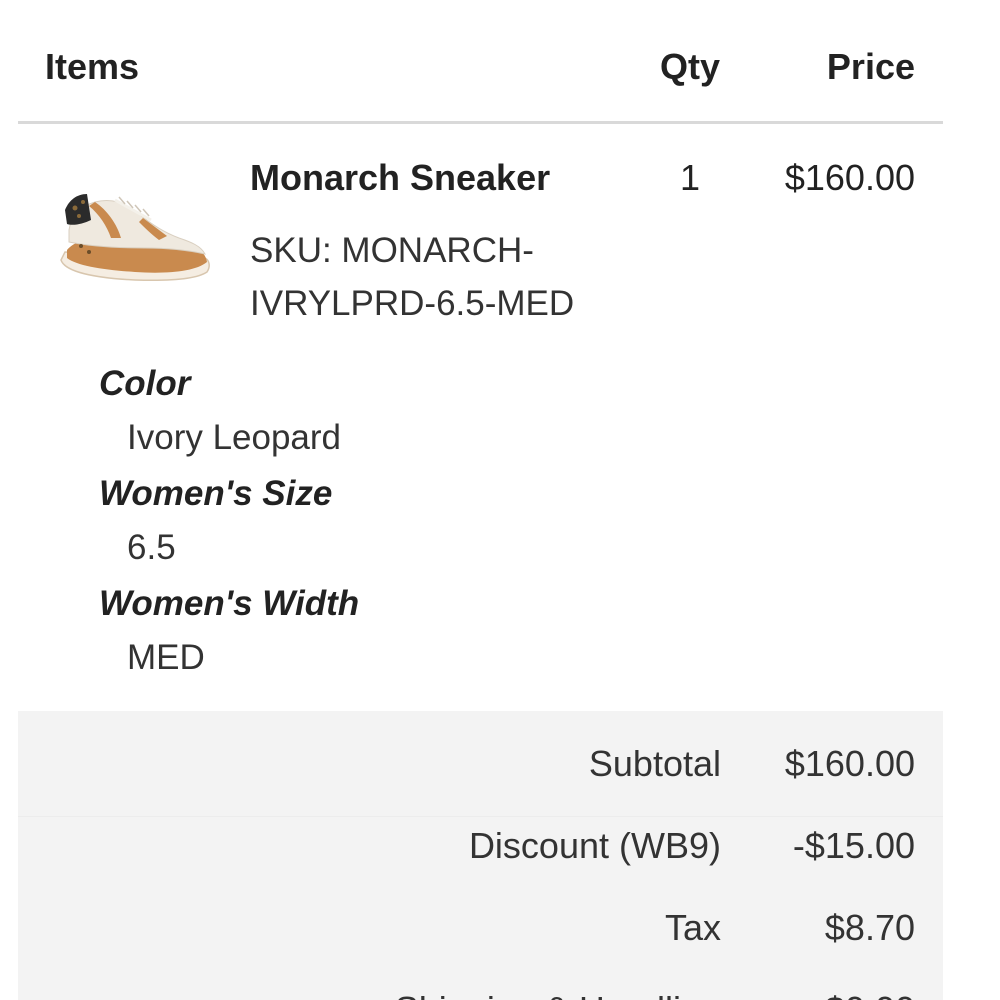 This screenshot has width=1000, height=1000. Describe the element at coordinates (853, 845) in the screenshot. I see `discount-value: -$15.00` at that location.